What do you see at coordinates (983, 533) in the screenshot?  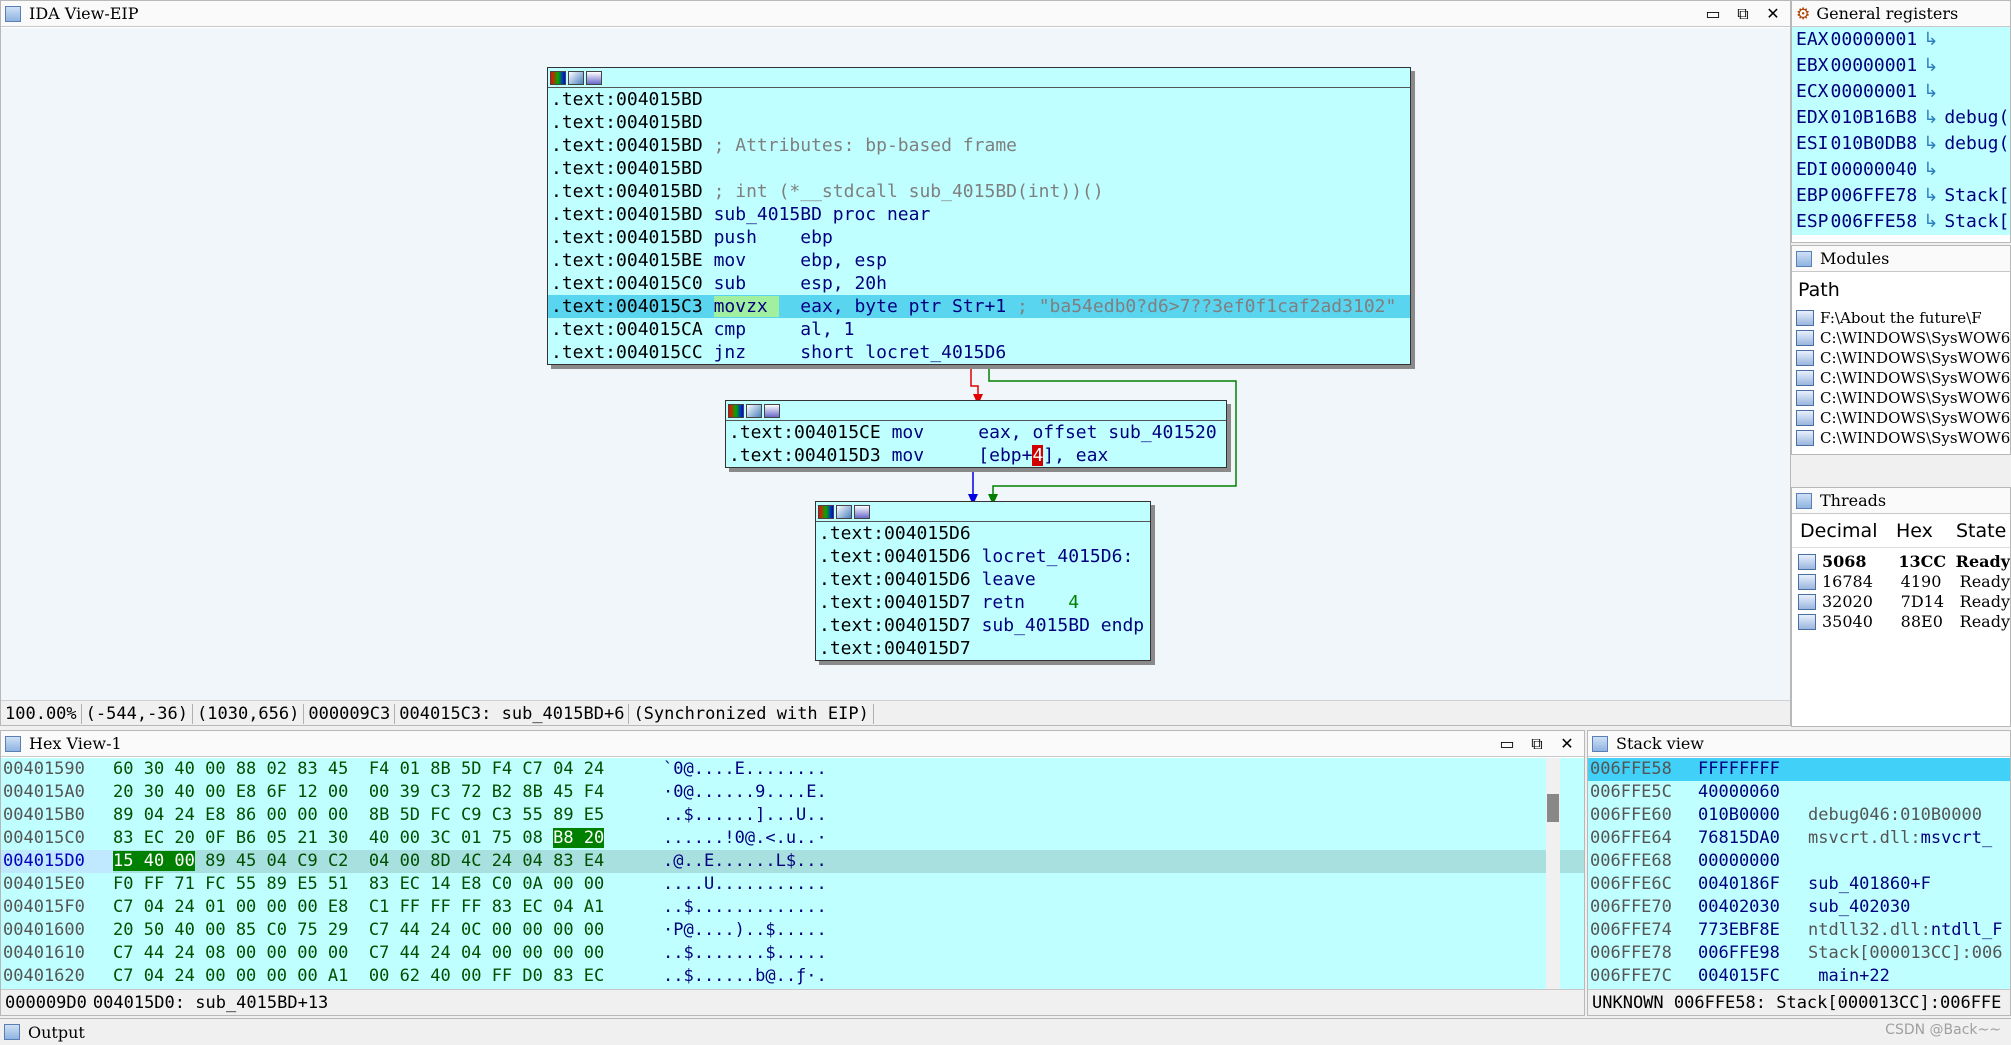 I see `asm-line: .text:004015D6` at bounding box center [983, 533].